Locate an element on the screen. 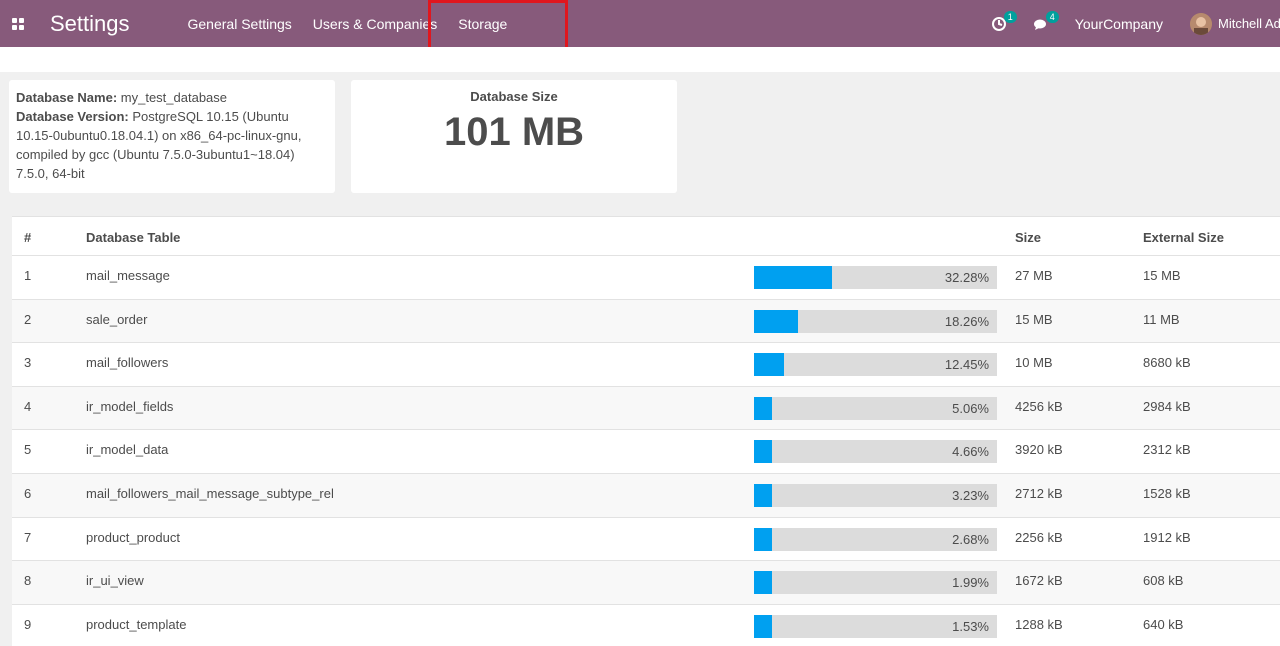 The width and height of the screenshot is (1280, 646). messages-badge: 4 is located at coordinates (1052, 16).